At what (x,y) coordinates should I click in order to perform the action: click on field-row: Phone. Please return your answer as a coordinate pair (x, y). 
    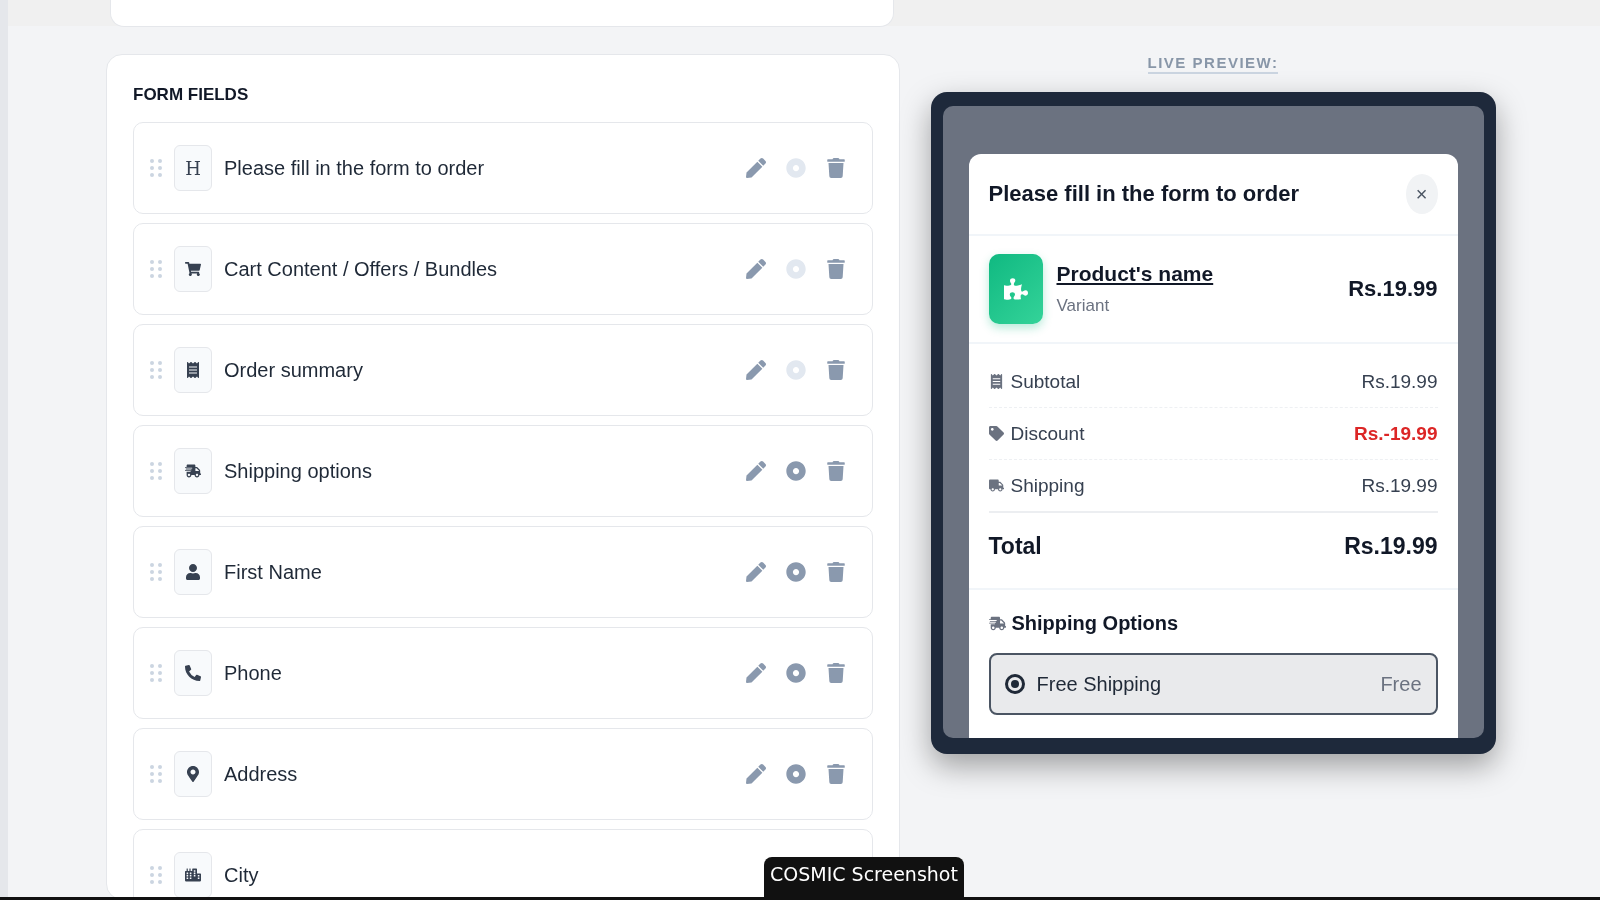
    Looking at the image, I should click on (503, 673).